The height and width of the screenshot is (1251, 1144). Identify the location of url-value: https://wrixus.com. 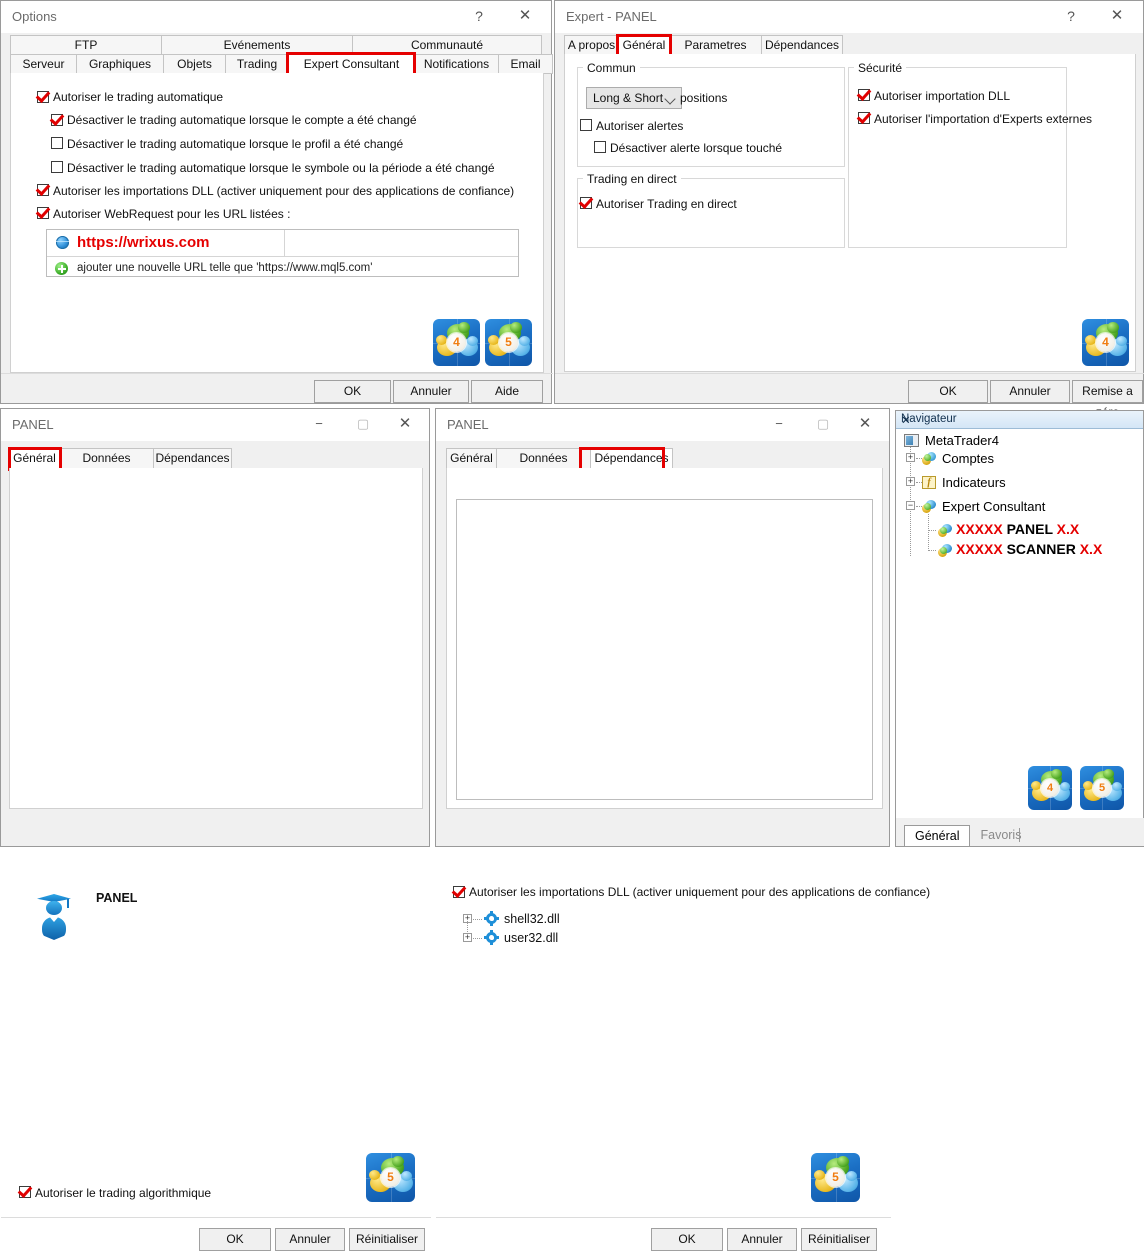
(143, 242).